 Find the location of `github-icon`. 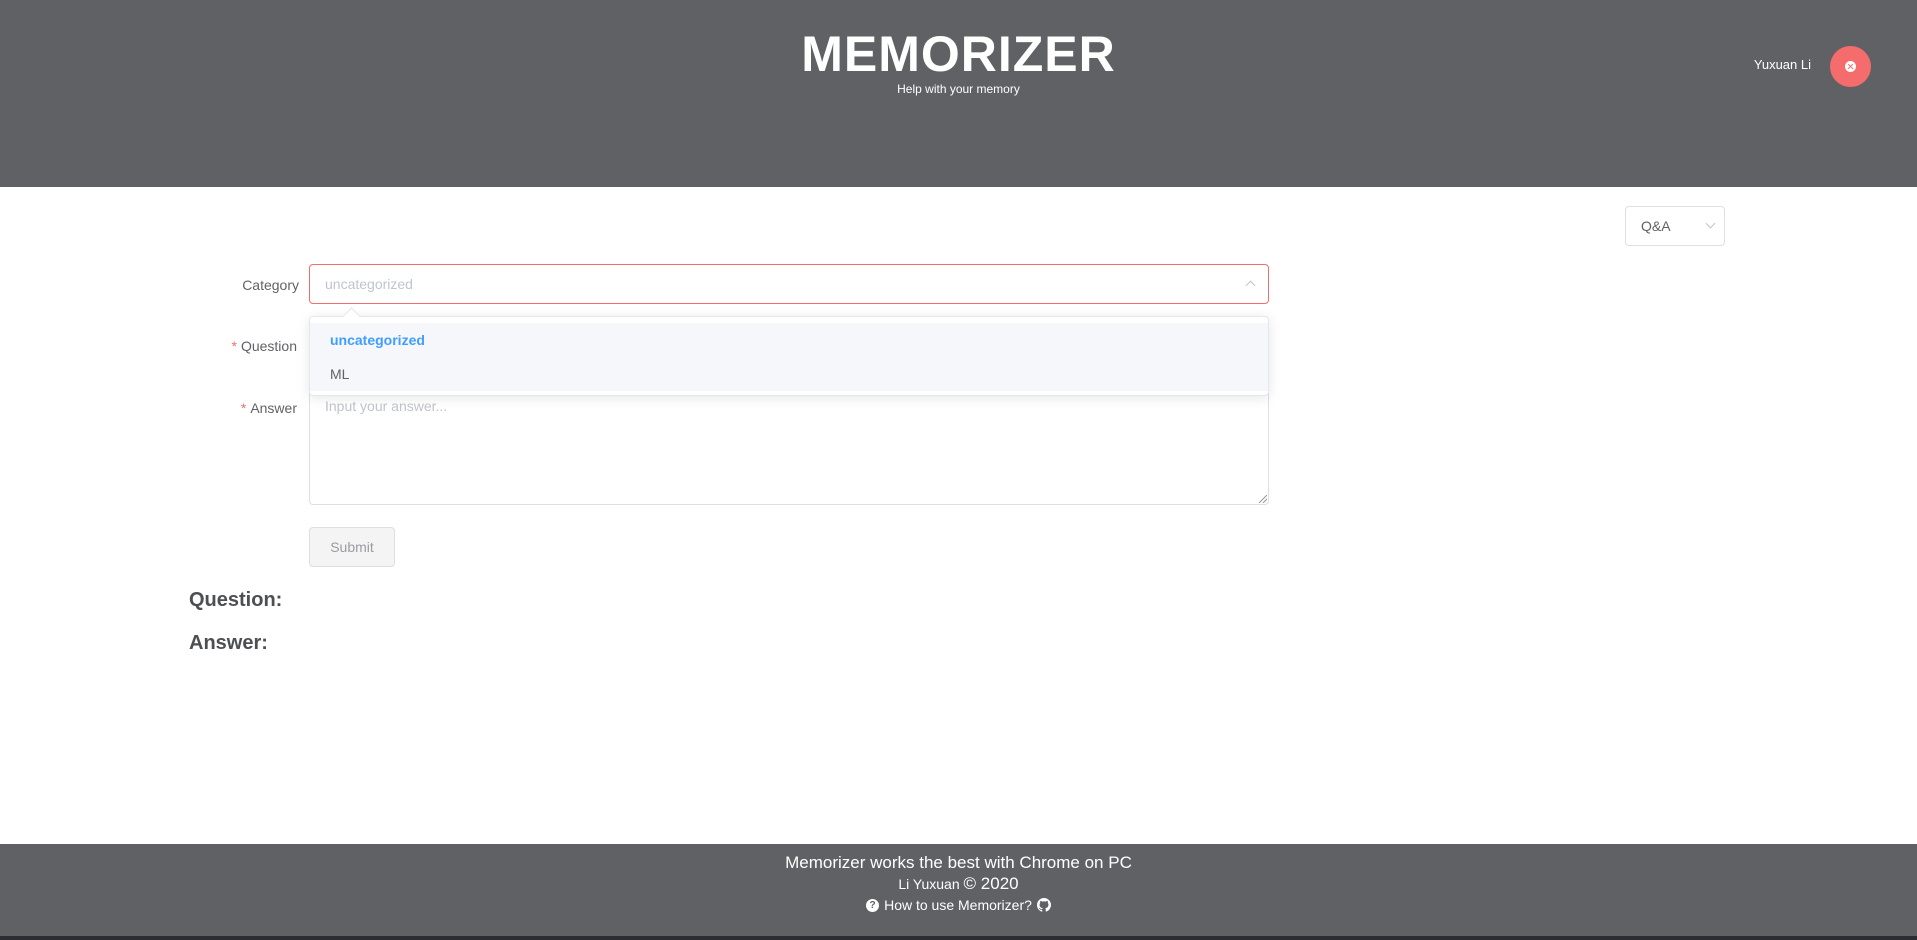

github-icon is located at coordinates (1043, 905).